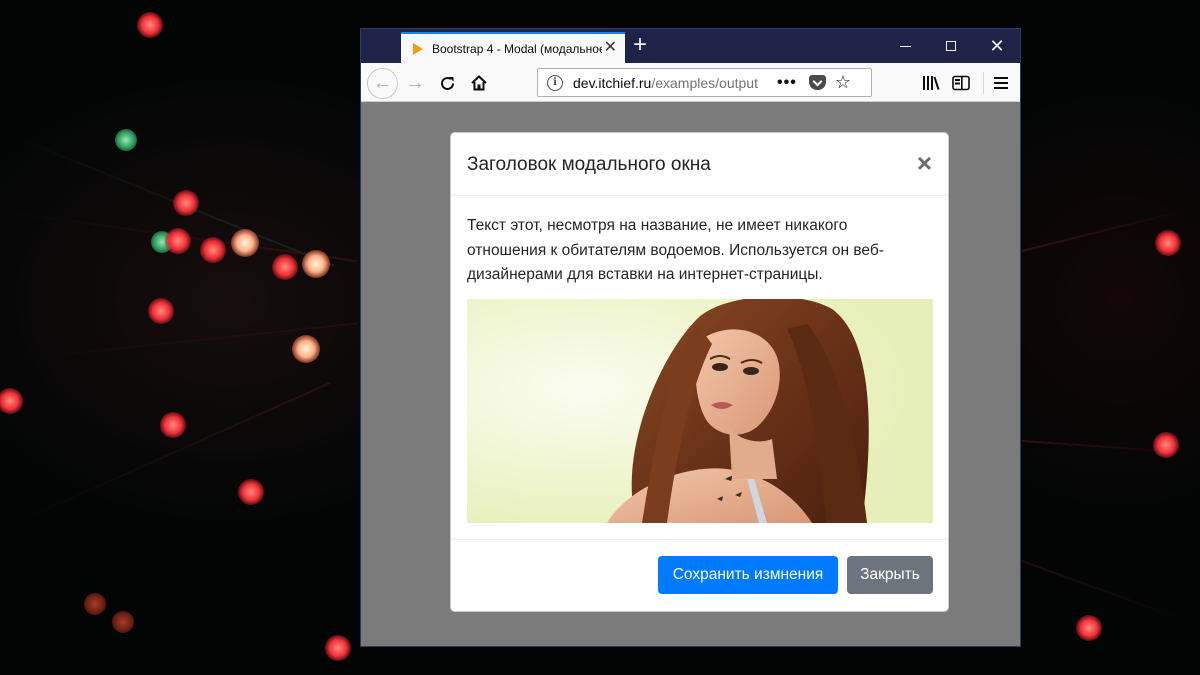  What do you see at coordinates (924, 163) in the screenshot?
I see `modal-close-icon: ×` at bounding box center [924, 163].